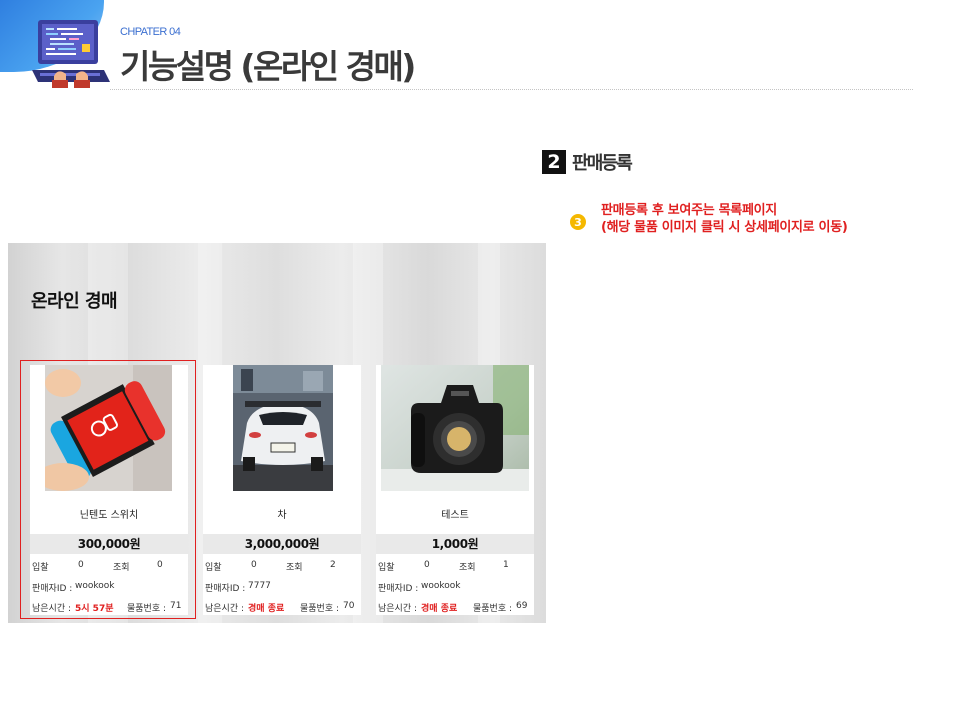 The image size is (960, 720). I want to click on laptop-code-icon, so click(71, 54).